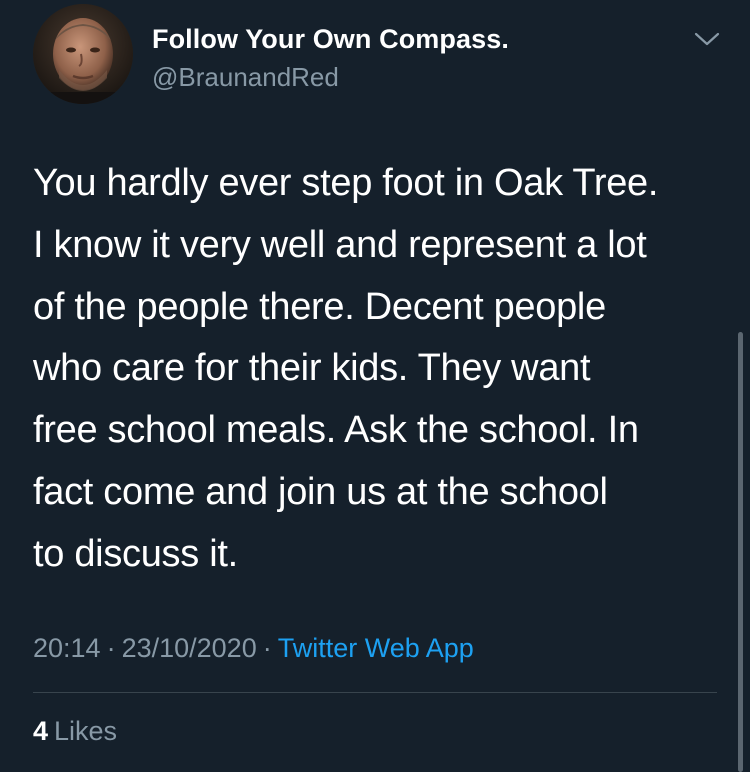 This screenshot has height=772, width=750. I want to click on scrollbar, so click(740, 552).